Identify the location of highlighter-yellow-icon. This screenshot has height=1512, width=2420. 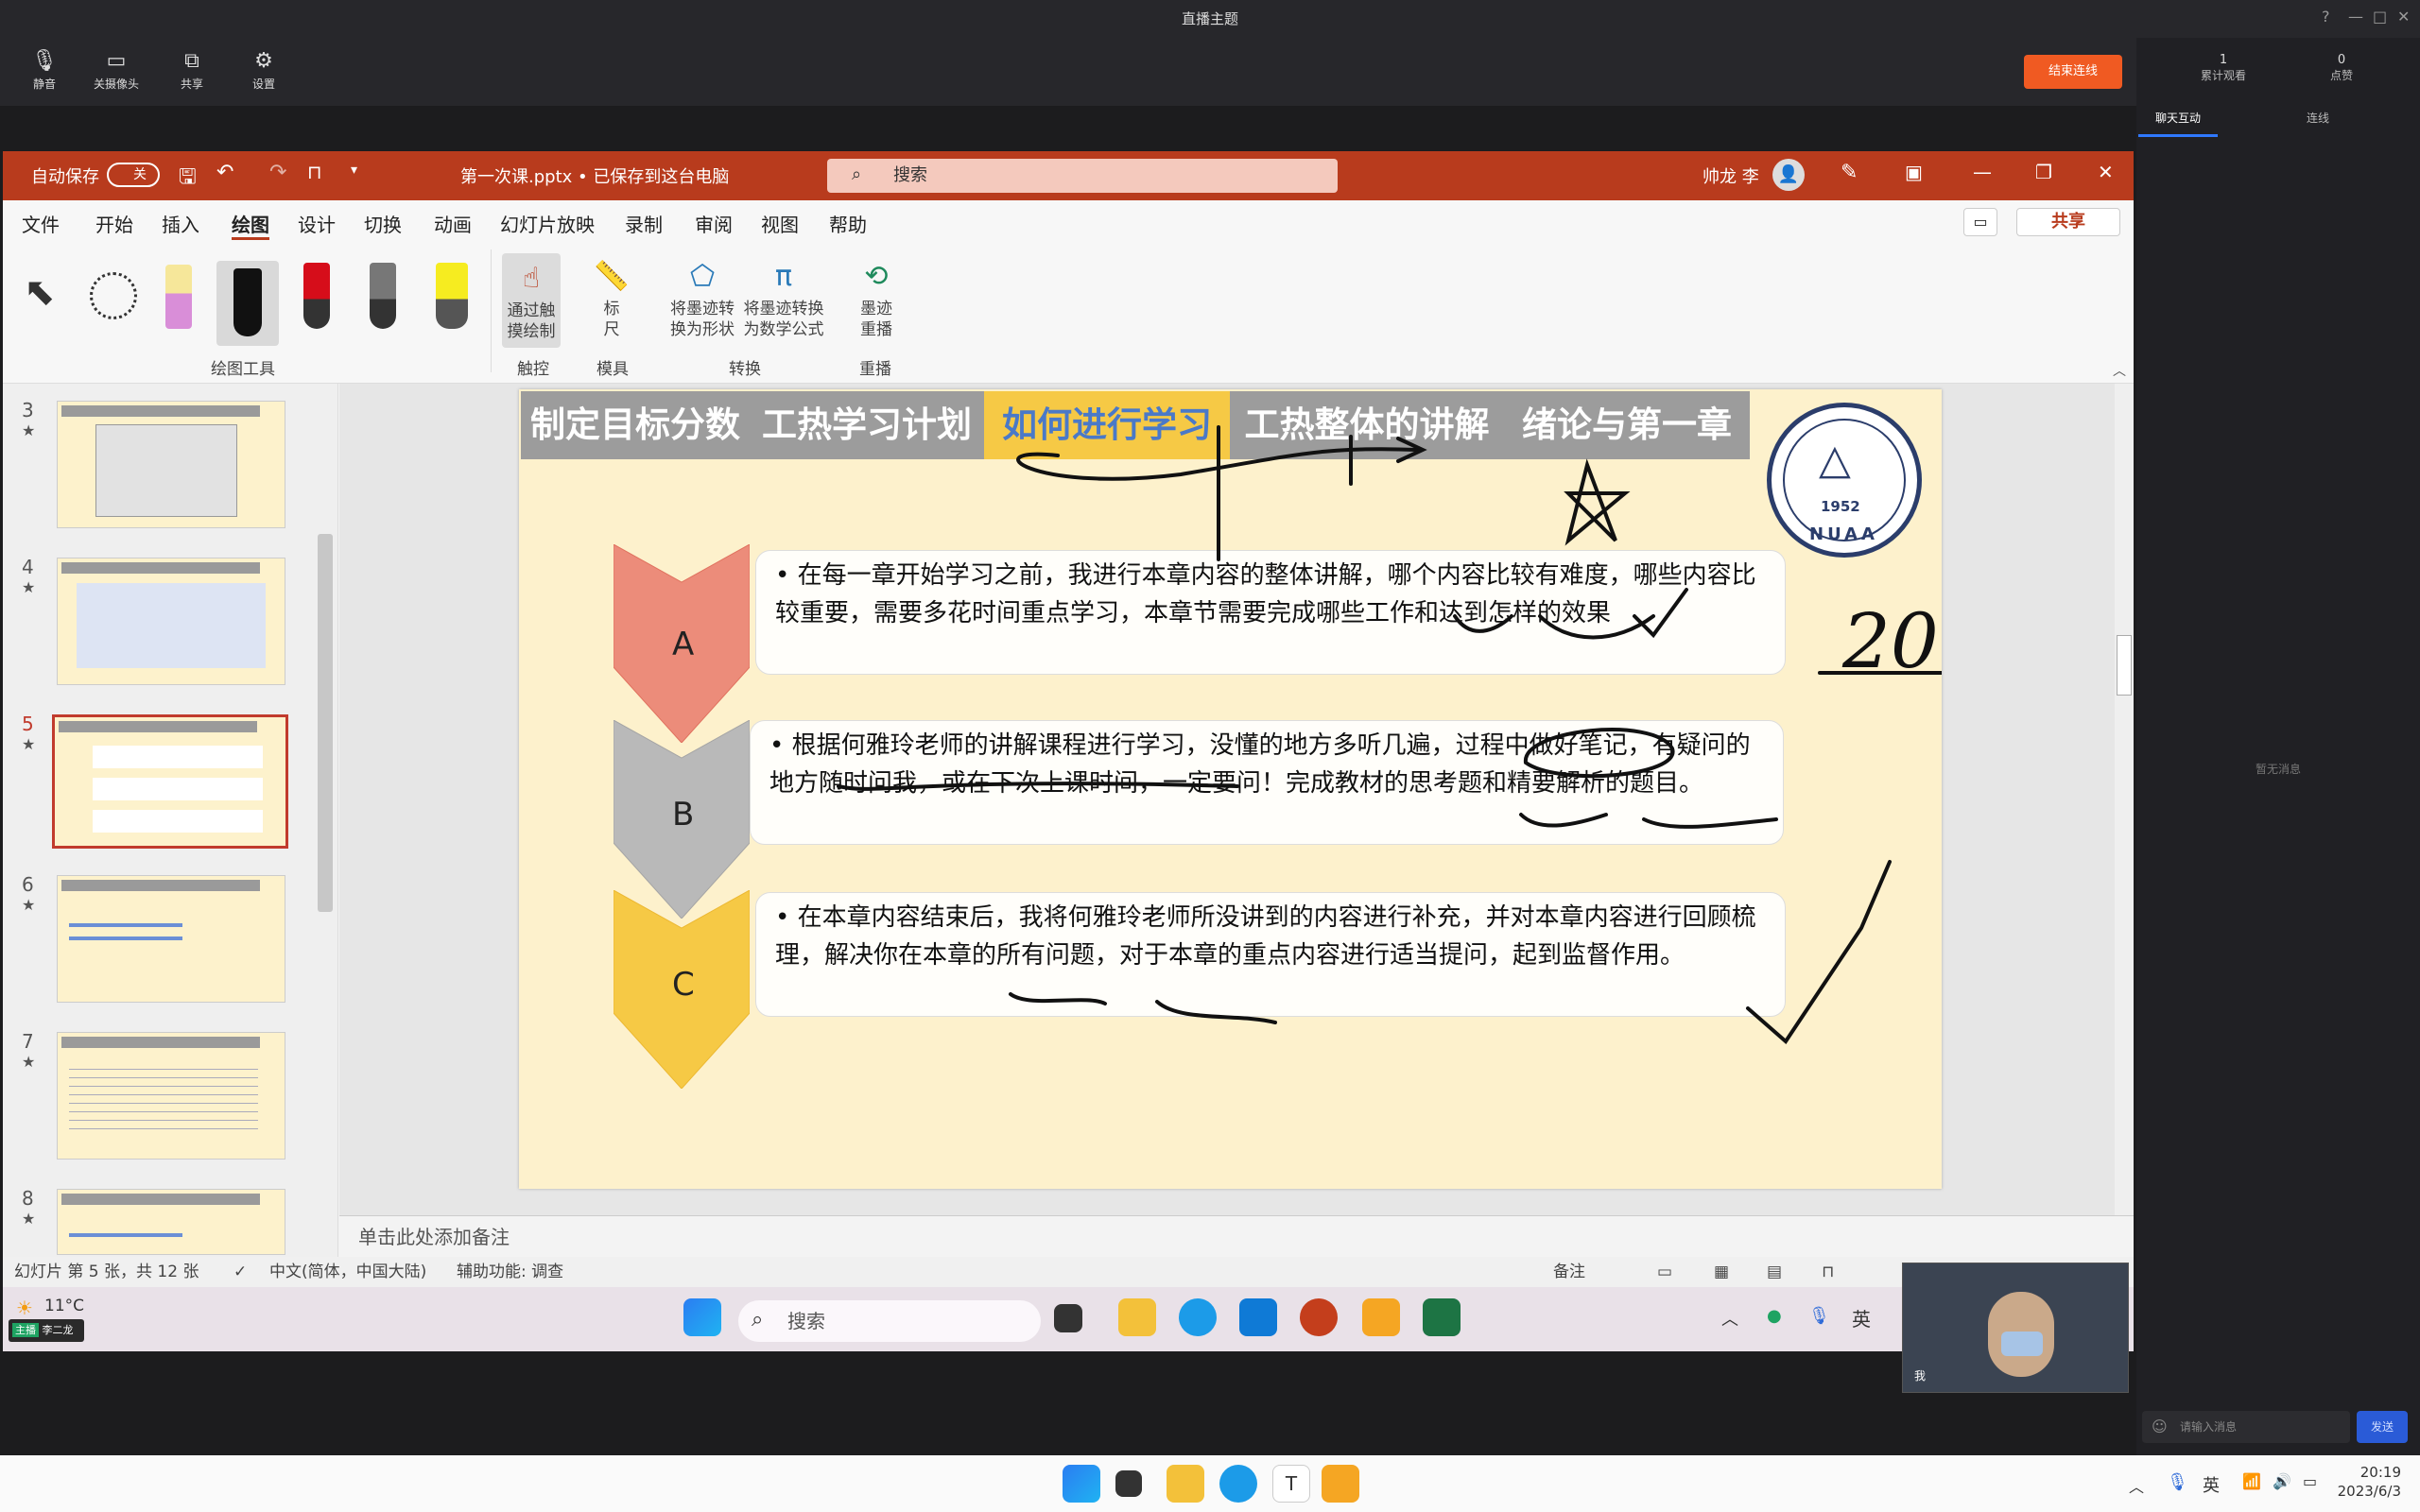
(452, 296).